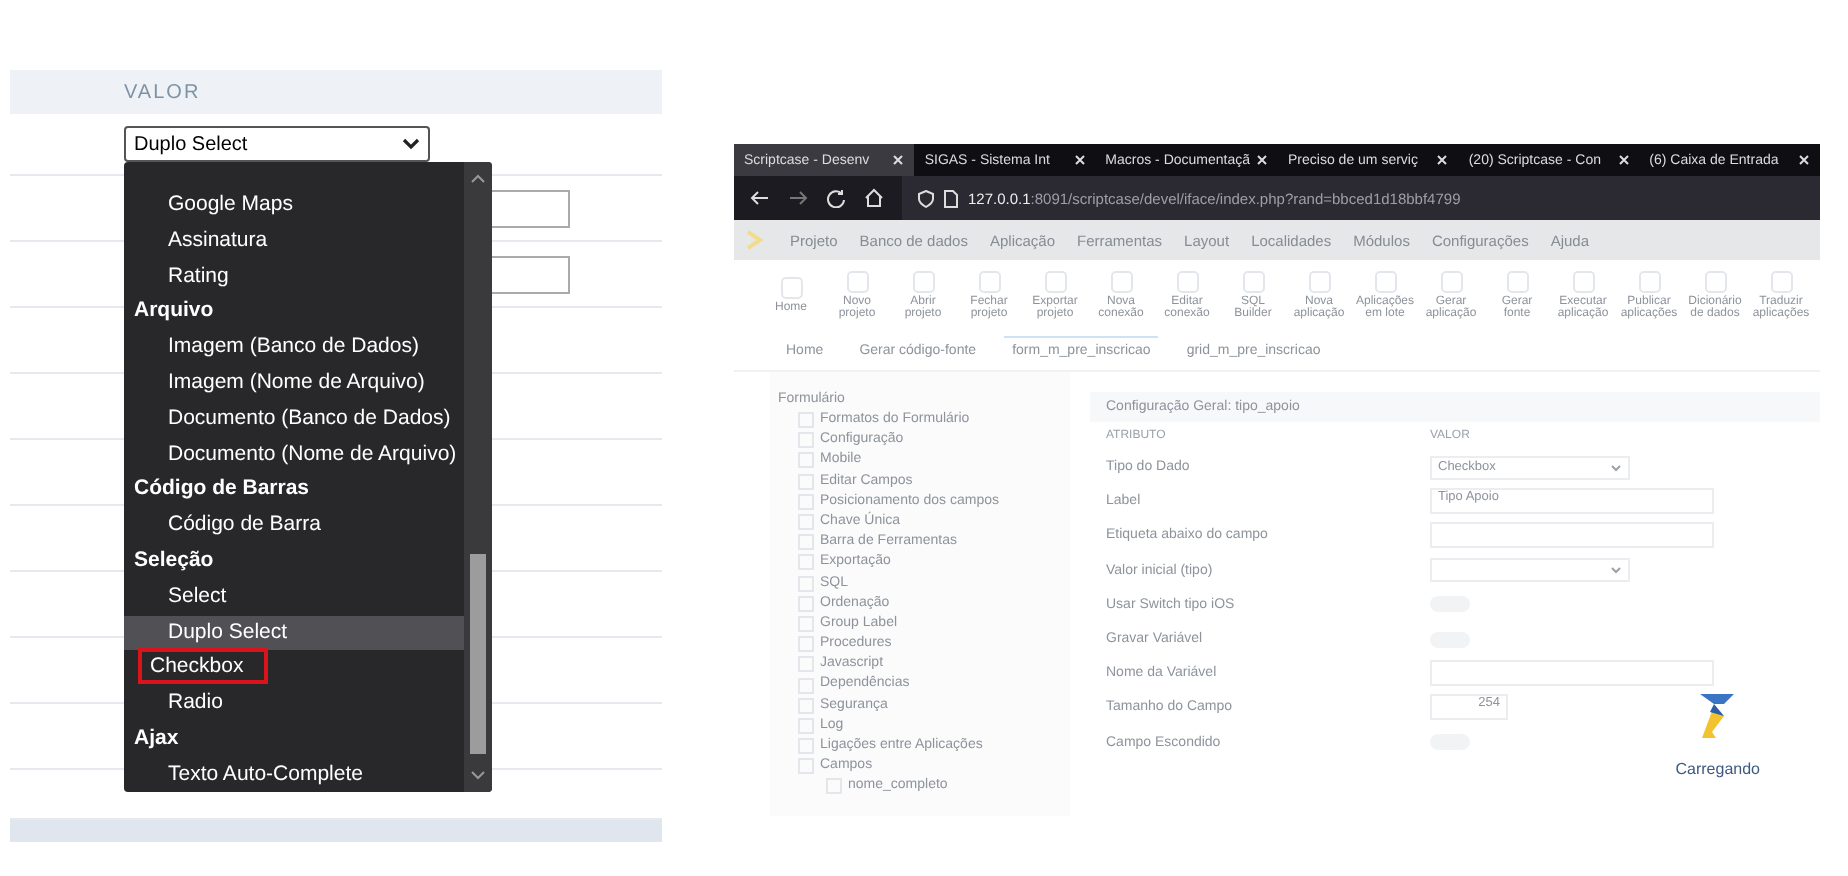  Describe the element at coordinates (926, 198) in the screenshot. I see `shield-icon` at that location.